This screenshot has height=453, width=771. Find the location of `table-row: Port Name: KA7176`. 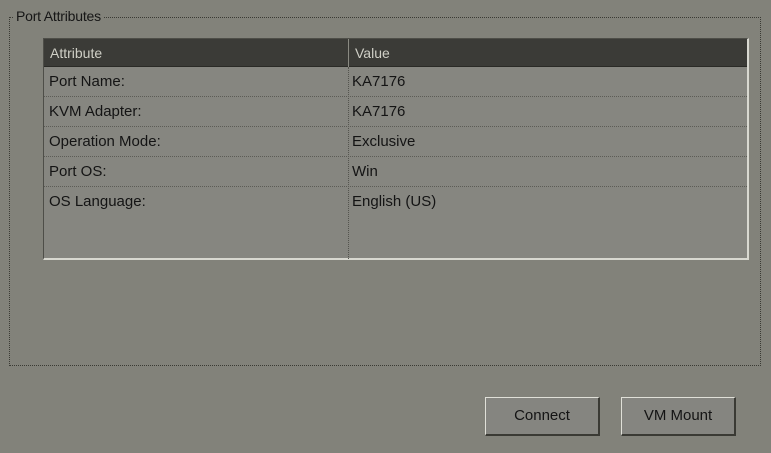

table-row: Port Name: KA7176 is located at coordinates (395, 82).